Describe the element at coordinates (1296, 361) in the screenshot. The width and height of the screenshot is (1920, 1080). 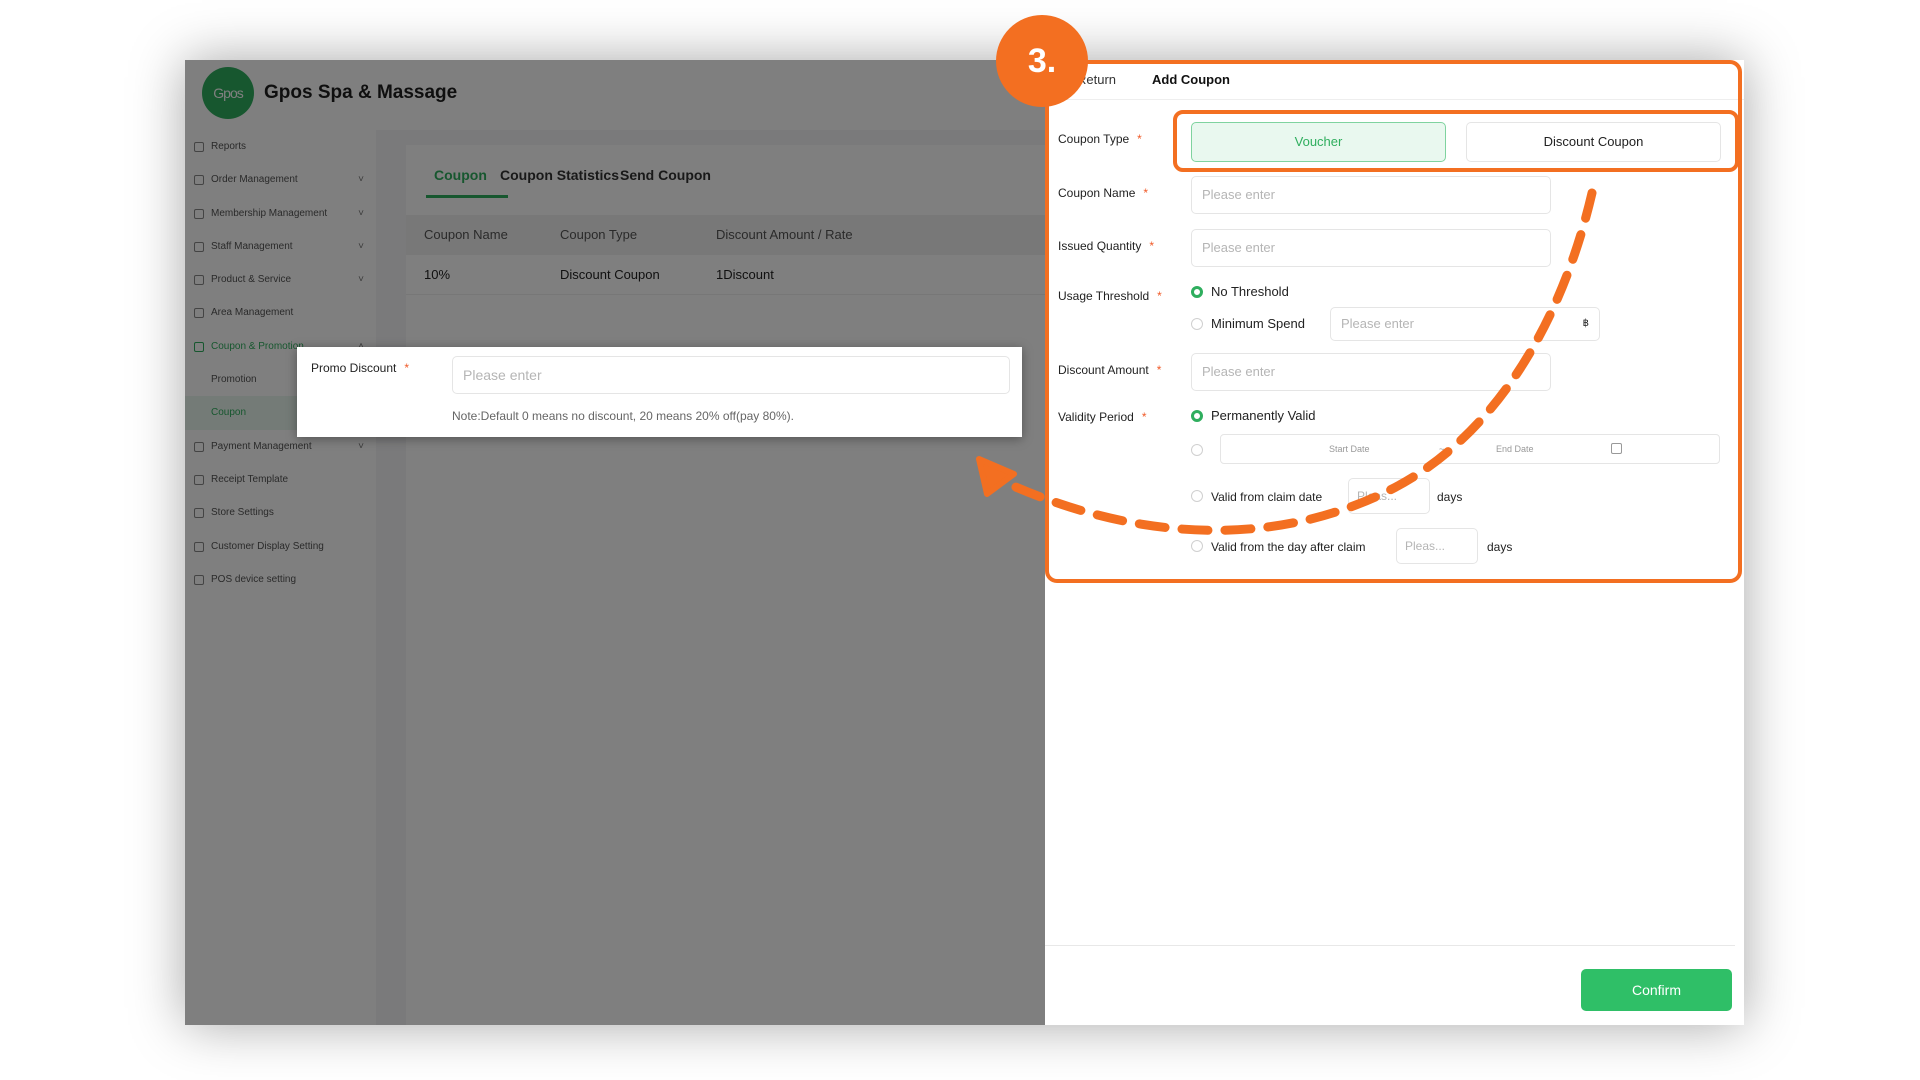
I see `dashed-arrow-path` at that location.